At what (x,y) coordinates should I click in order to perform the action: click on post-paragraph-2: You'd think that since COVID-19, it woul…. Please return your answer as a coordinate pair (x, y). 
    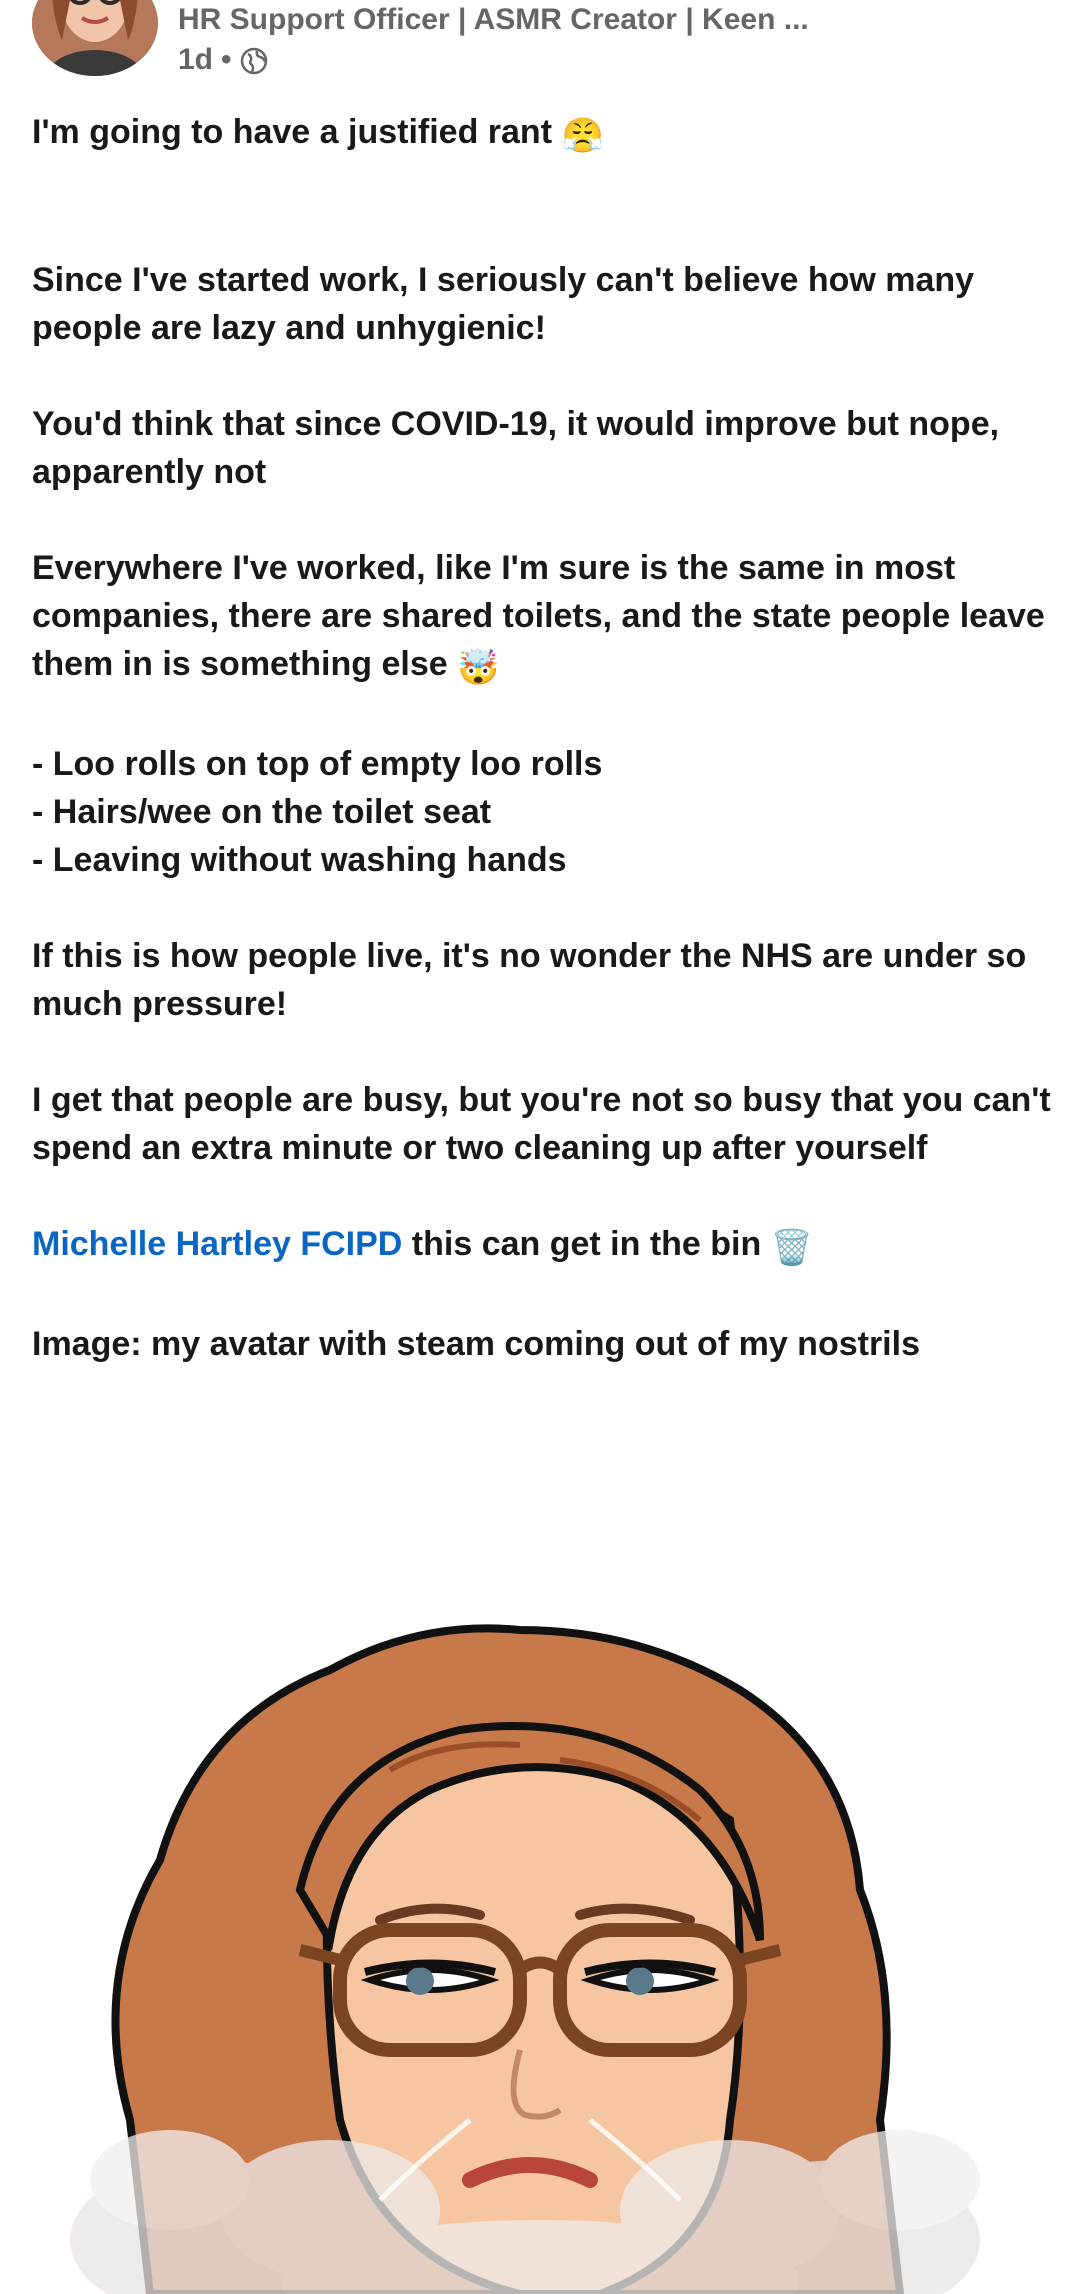
    Looking at the image, I should click on (516, 448).